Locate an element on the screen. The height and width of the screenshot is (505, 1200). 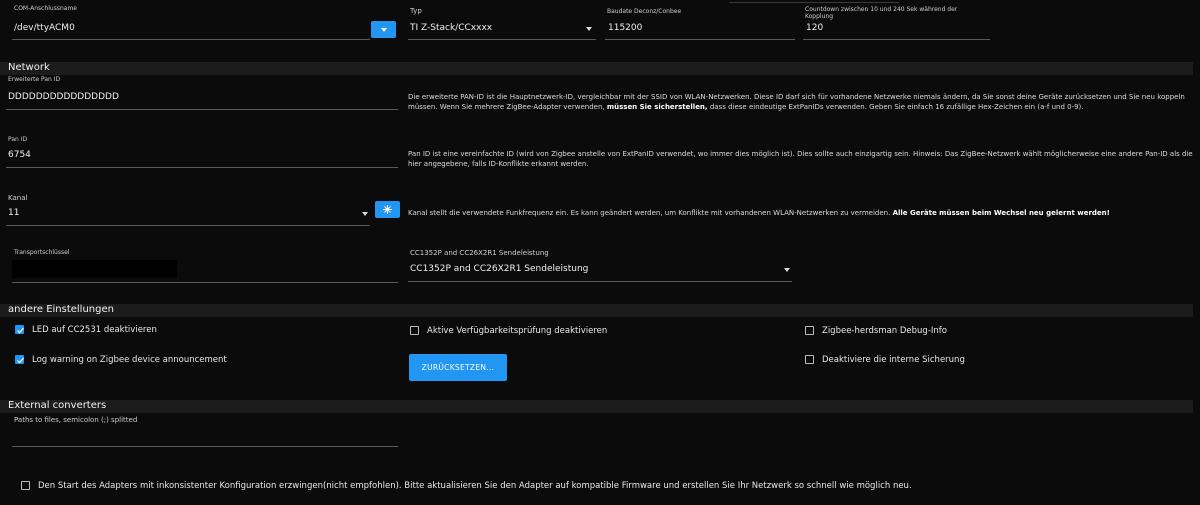
power-label: CC1352P and CC26X2R1 Sendeleistung is located at coordinates (479, 253).